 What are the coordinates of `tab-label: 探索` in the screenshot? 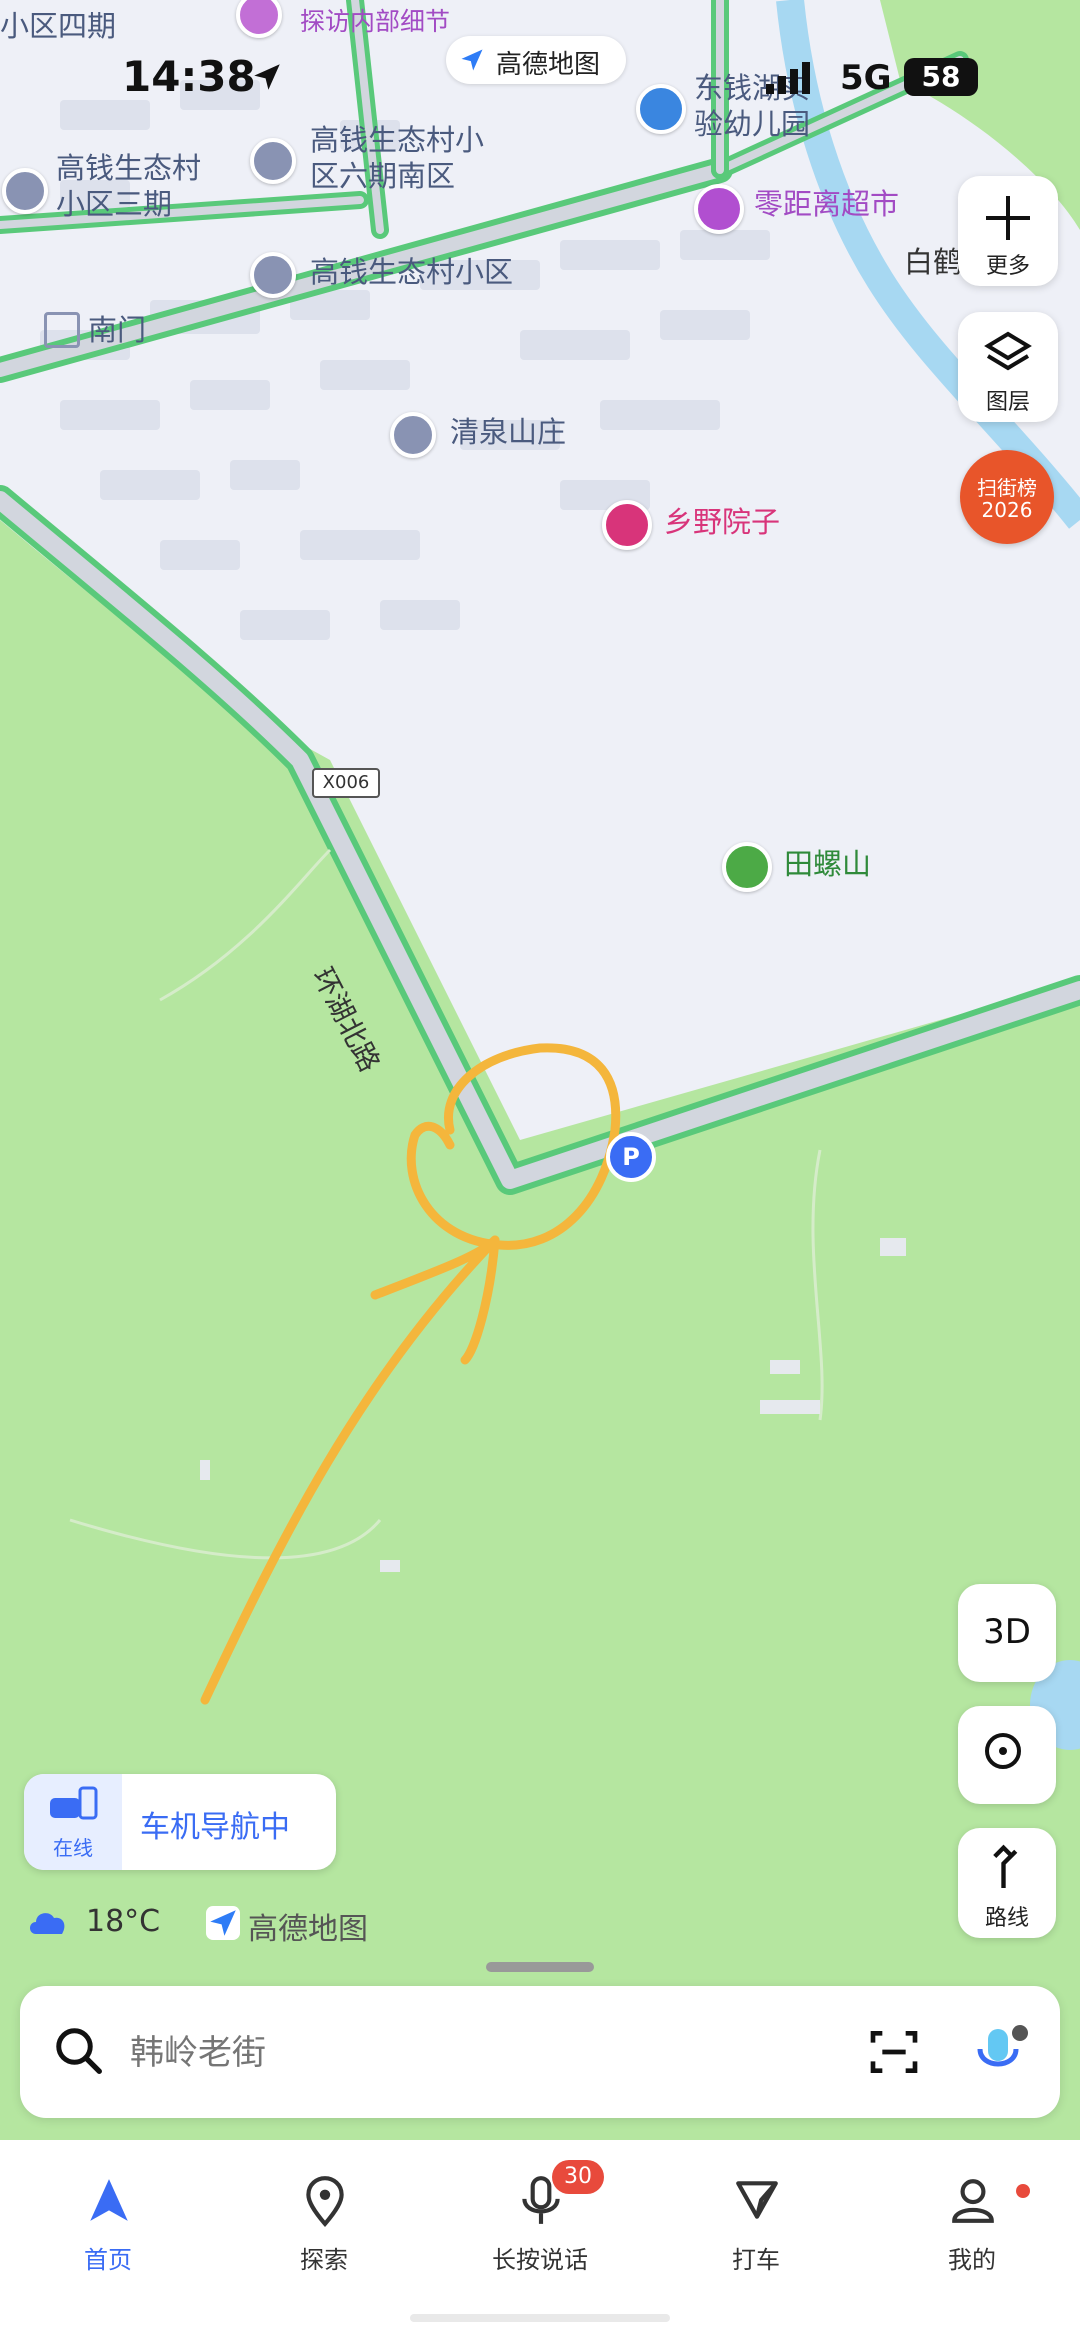 It's located at (324, 2260).